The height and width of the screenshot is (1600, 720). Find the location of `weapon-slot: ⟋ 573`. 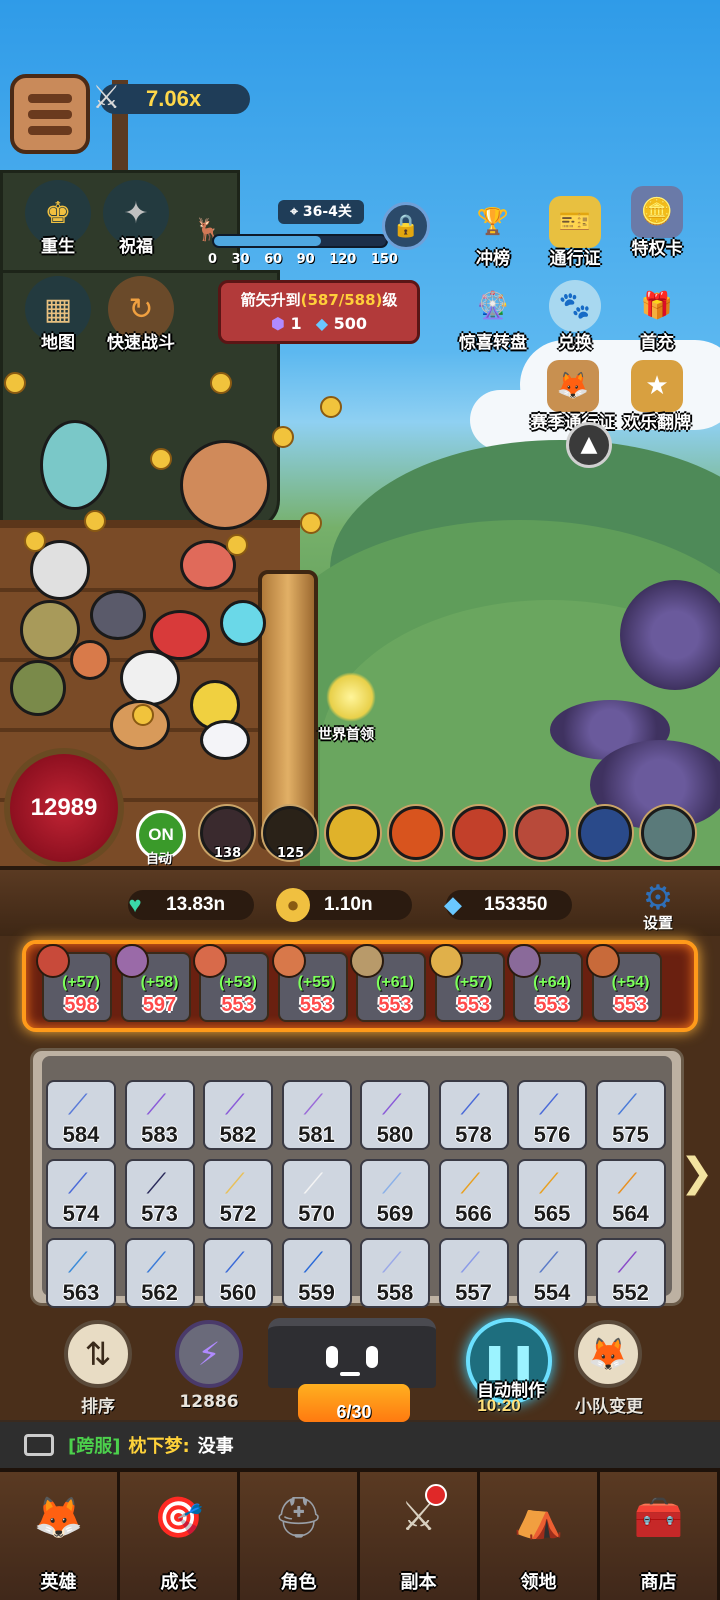

weapon-slot: ⟋ 573 is located at coordinates (159, 1194).